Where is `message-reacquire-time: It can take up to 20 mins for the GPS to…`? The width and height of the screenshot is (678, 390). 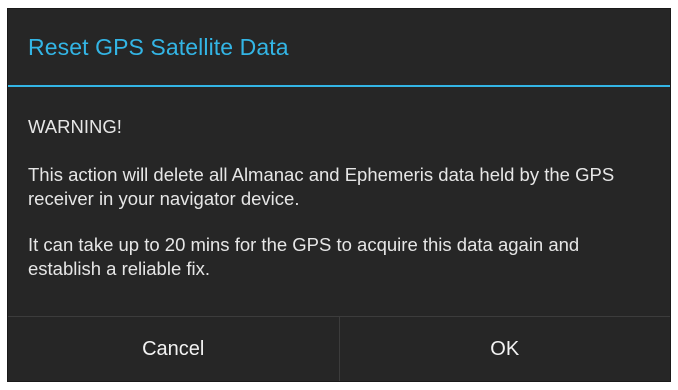
message-reacquire-time: It can take up to 20 mins for the GPS to… is located at coordinates (304, 256).